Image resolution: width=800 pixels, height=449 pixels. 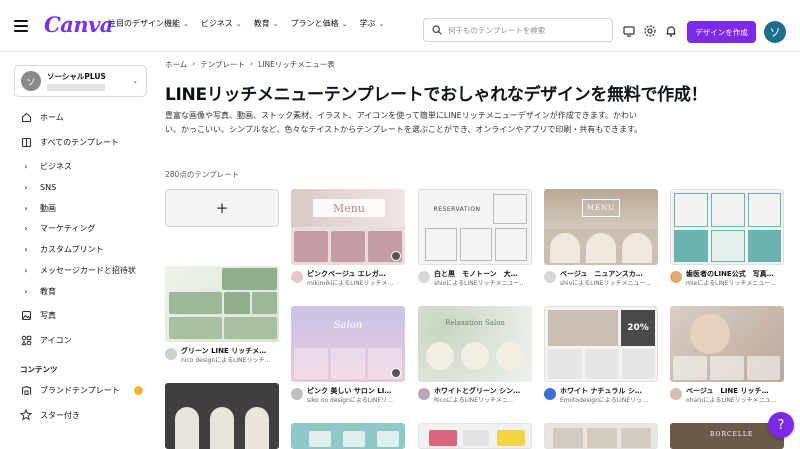 I want to click on menu-icon, so click(x=21, y=26).